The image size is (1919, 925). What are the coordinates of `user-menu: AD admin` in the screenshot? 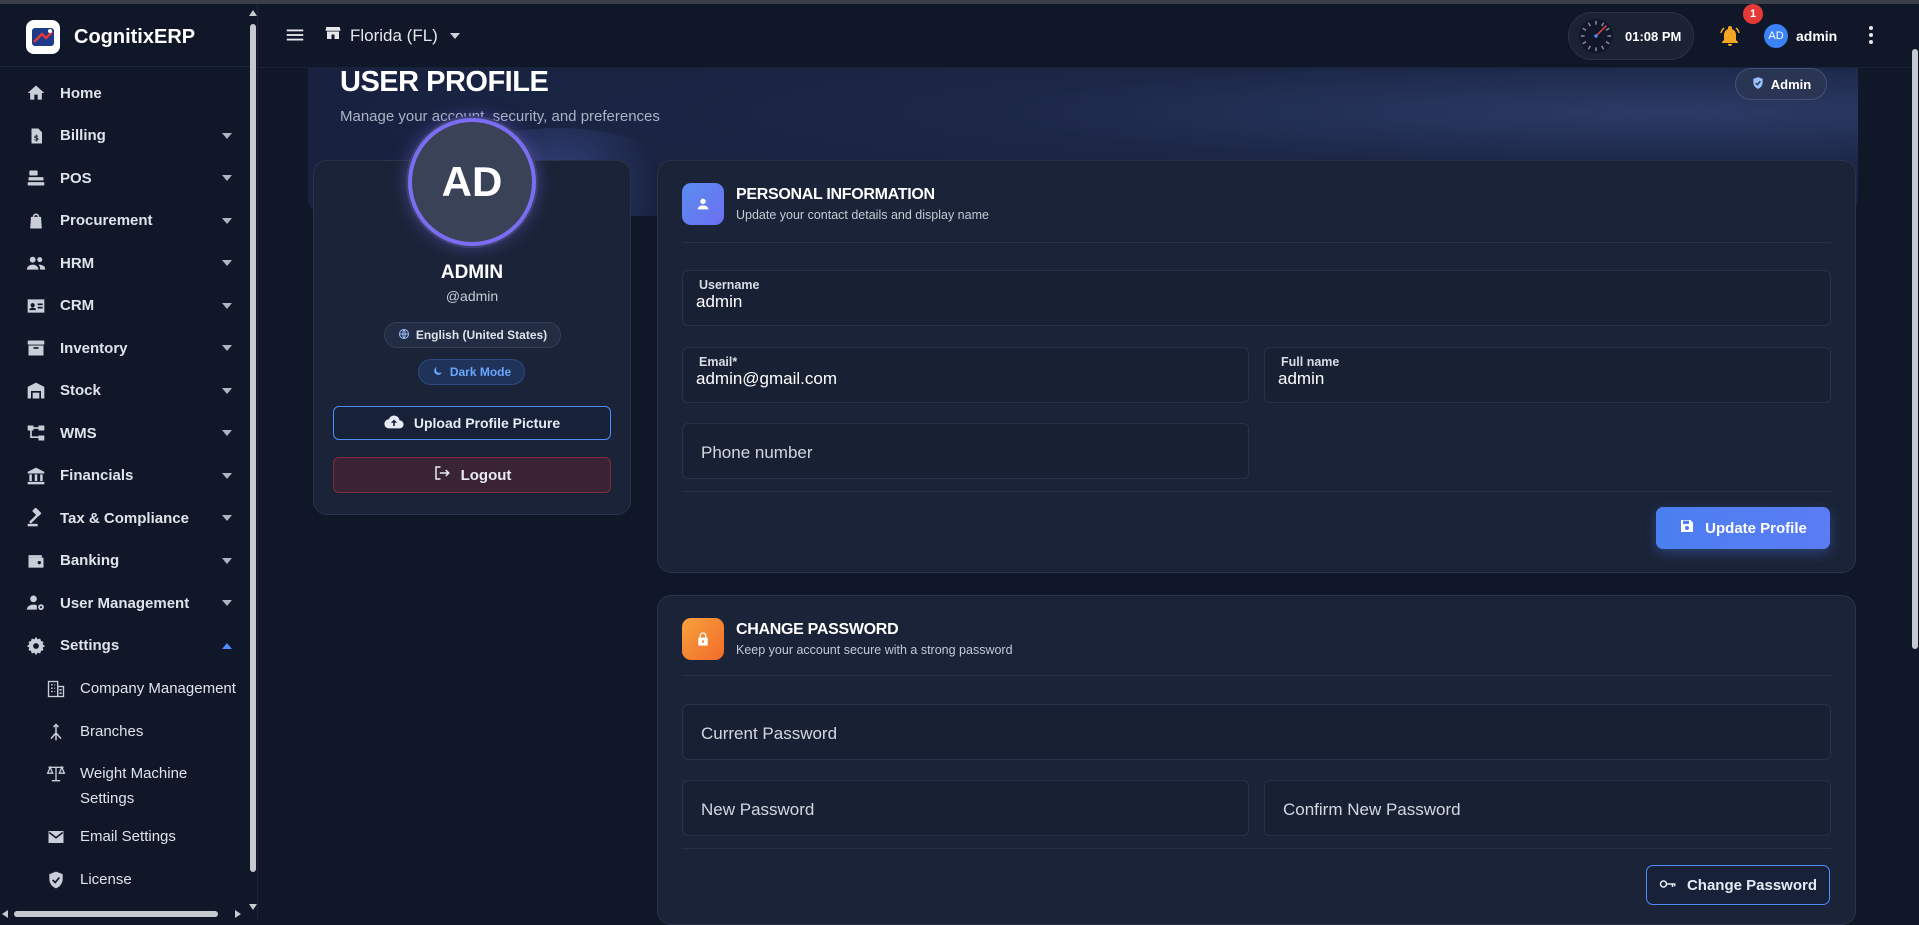 It's located at (1800, 36).